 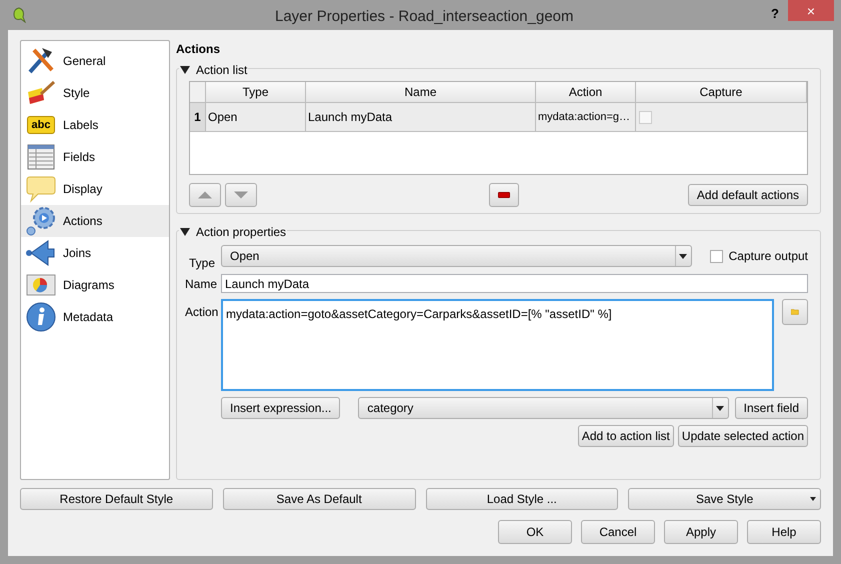 I want to click on field-label: Type, so click(x=201, y=263).